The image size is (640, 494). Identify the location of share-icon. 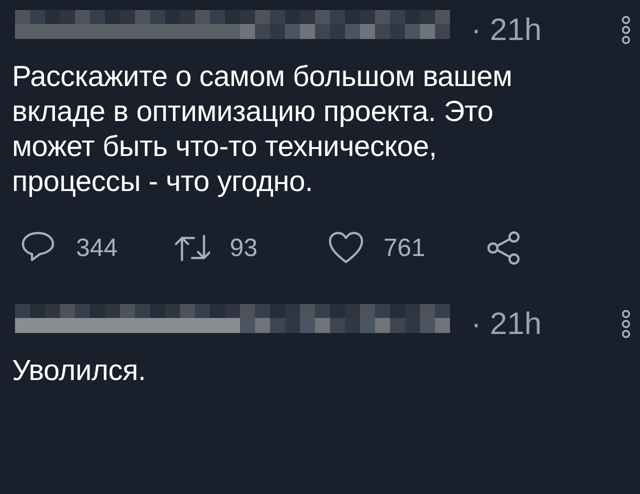
(504, 248).